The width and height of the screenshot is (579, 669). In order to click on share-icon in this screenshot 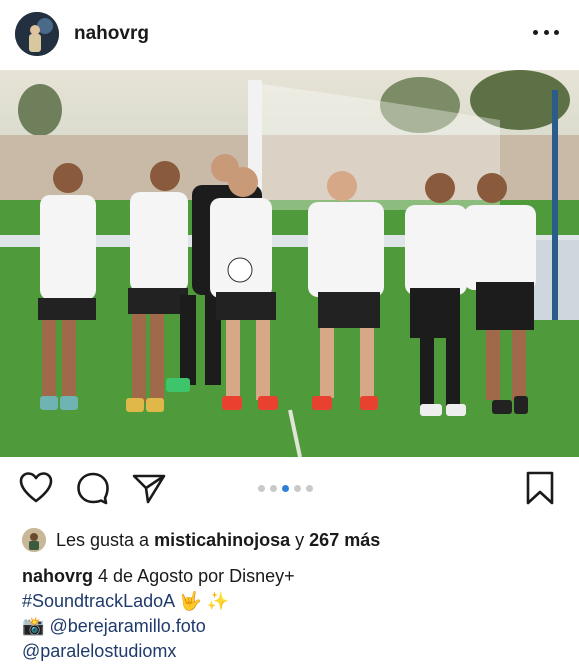, I will do `click(149, 488)`.